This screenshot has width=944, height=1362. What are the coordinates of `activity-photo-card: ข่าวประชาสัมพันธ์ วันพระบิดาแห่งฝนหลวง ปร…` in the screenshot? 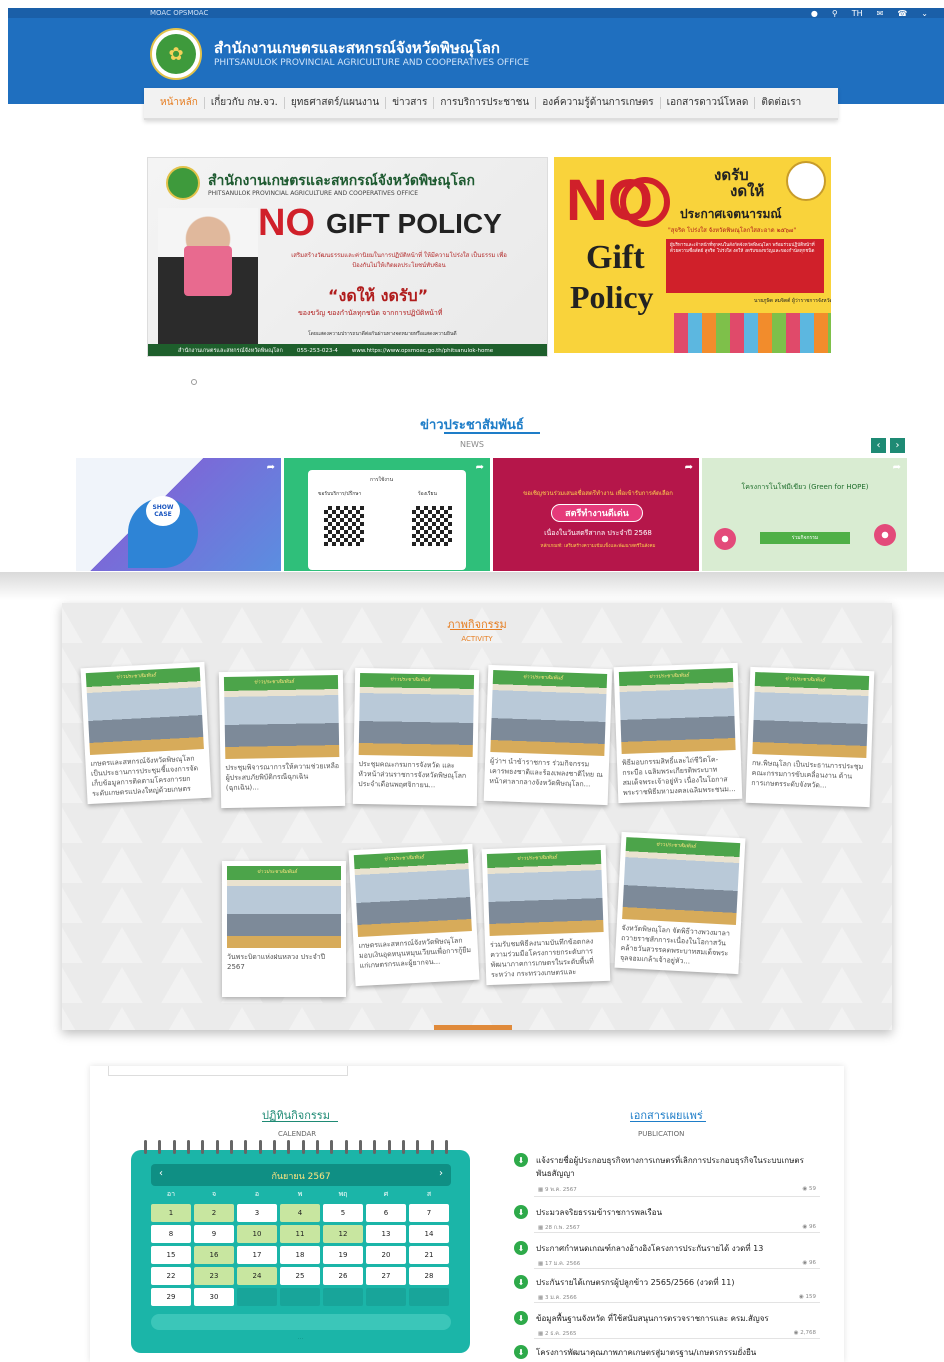 It's located at (284, 929).